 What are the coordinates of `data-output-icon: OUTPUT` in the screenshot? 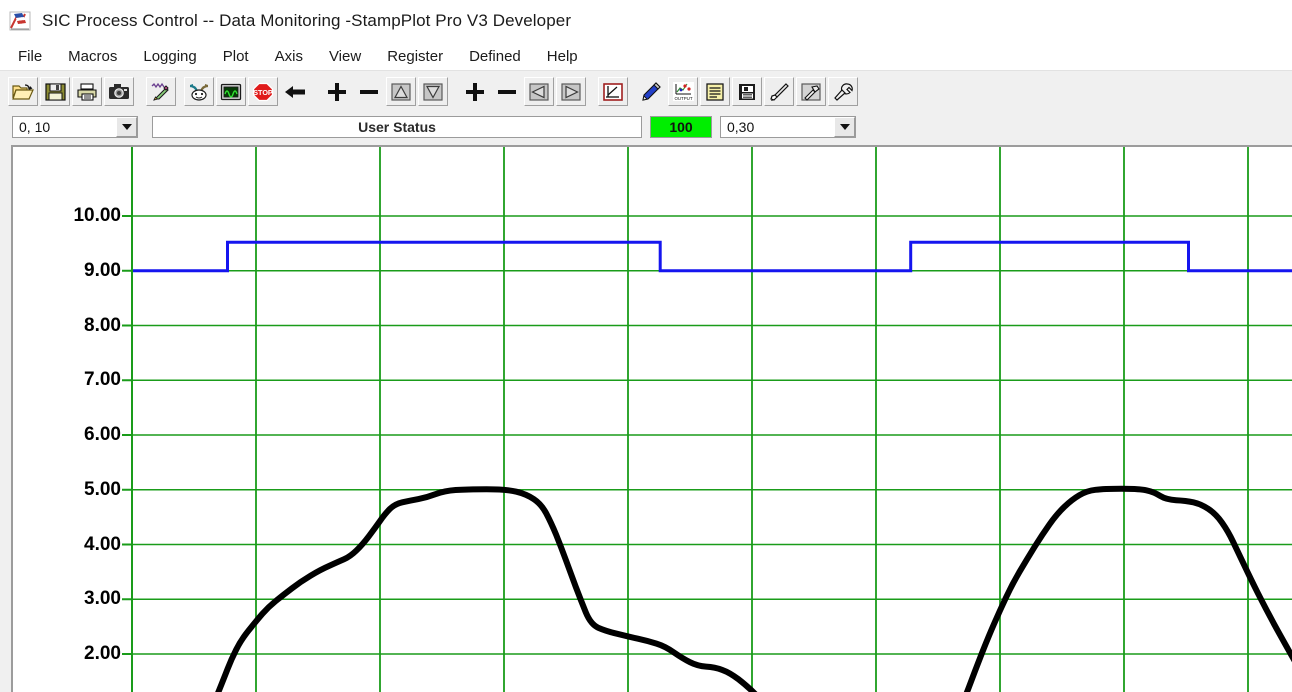 It's located at (683, 91).